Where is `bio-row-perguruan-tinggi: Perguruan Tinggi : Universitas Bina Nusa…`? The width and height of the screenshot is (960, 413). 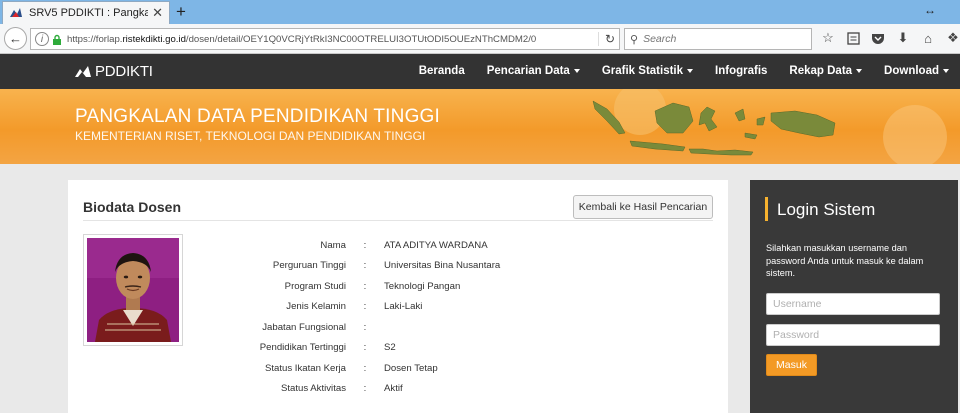
bio-row-perguruan-tinggi: Perguruan Tinggi : Universitas Bina Nusa… is located at coordinates (391, 266).